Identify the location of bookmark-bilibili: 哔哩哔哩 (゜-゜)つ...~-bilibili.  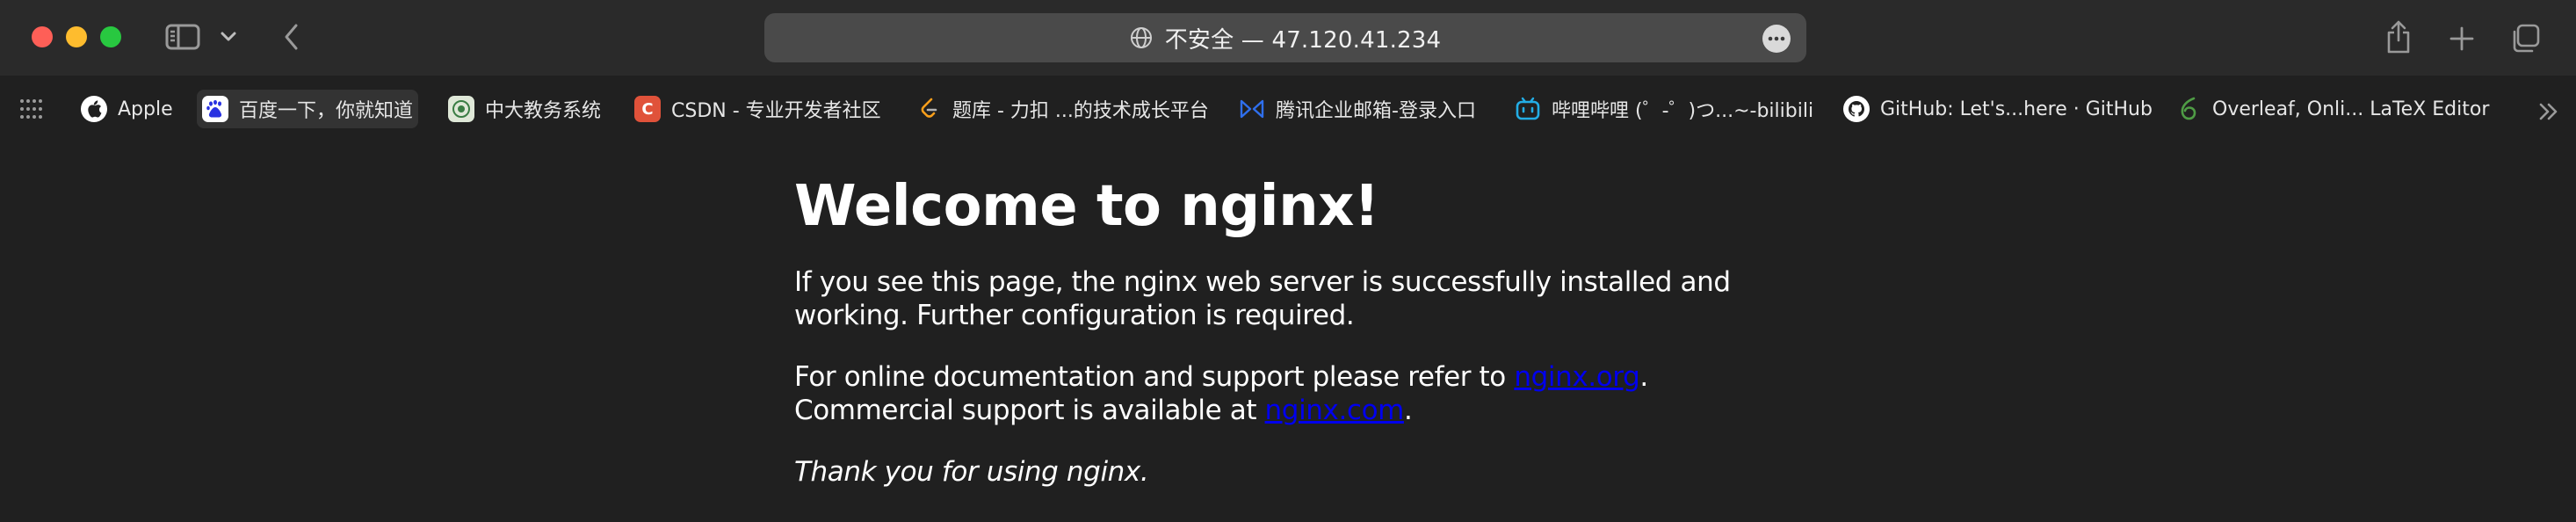
(1664, 109).